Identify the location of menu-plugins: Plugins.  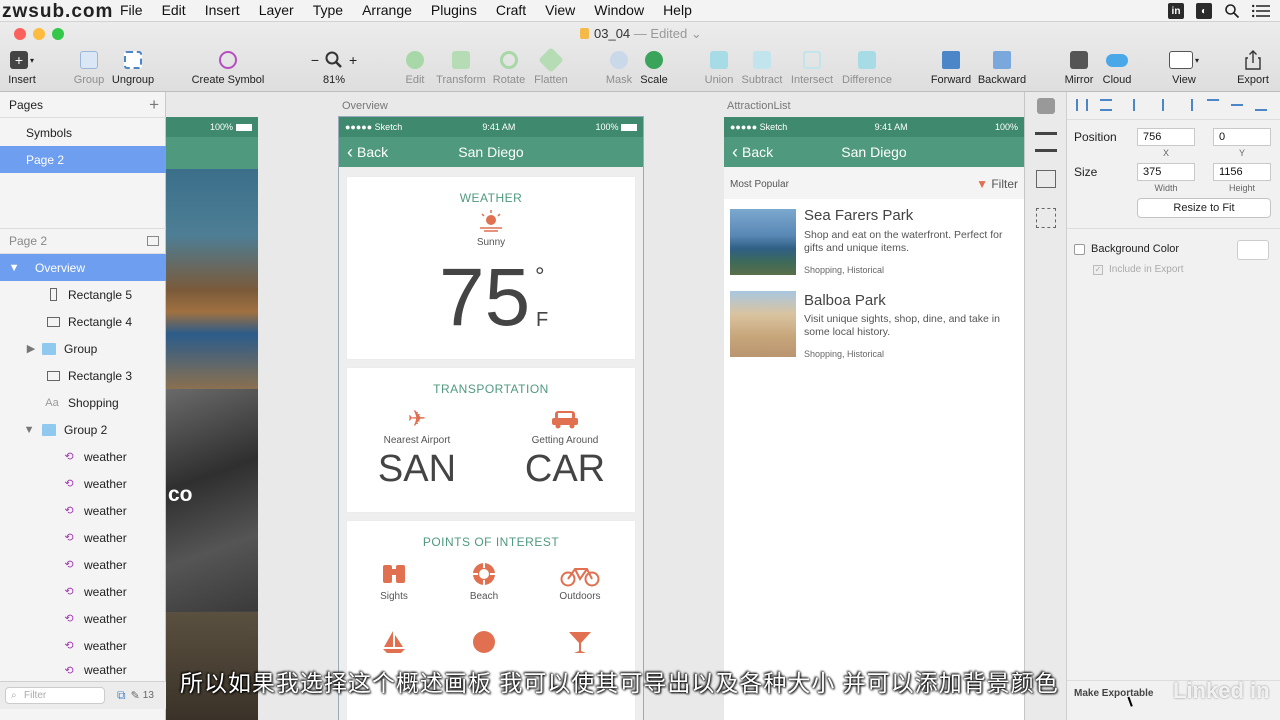
(454, 10).